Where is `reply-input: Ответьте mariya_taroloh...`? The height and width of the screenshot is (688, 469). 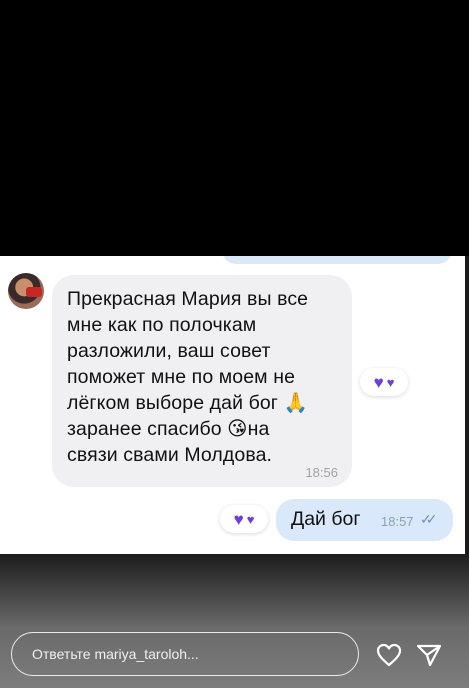
reply-input: Ответьте mariya_taroloh... is located at coordinates (185, 654).